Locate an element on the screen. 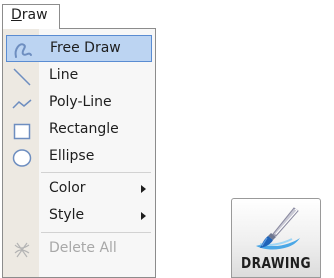 Image resolution: width=334 pixels, height=278 pixels. menu-item-label: Poly-Line is located at coordinates (80, 102).